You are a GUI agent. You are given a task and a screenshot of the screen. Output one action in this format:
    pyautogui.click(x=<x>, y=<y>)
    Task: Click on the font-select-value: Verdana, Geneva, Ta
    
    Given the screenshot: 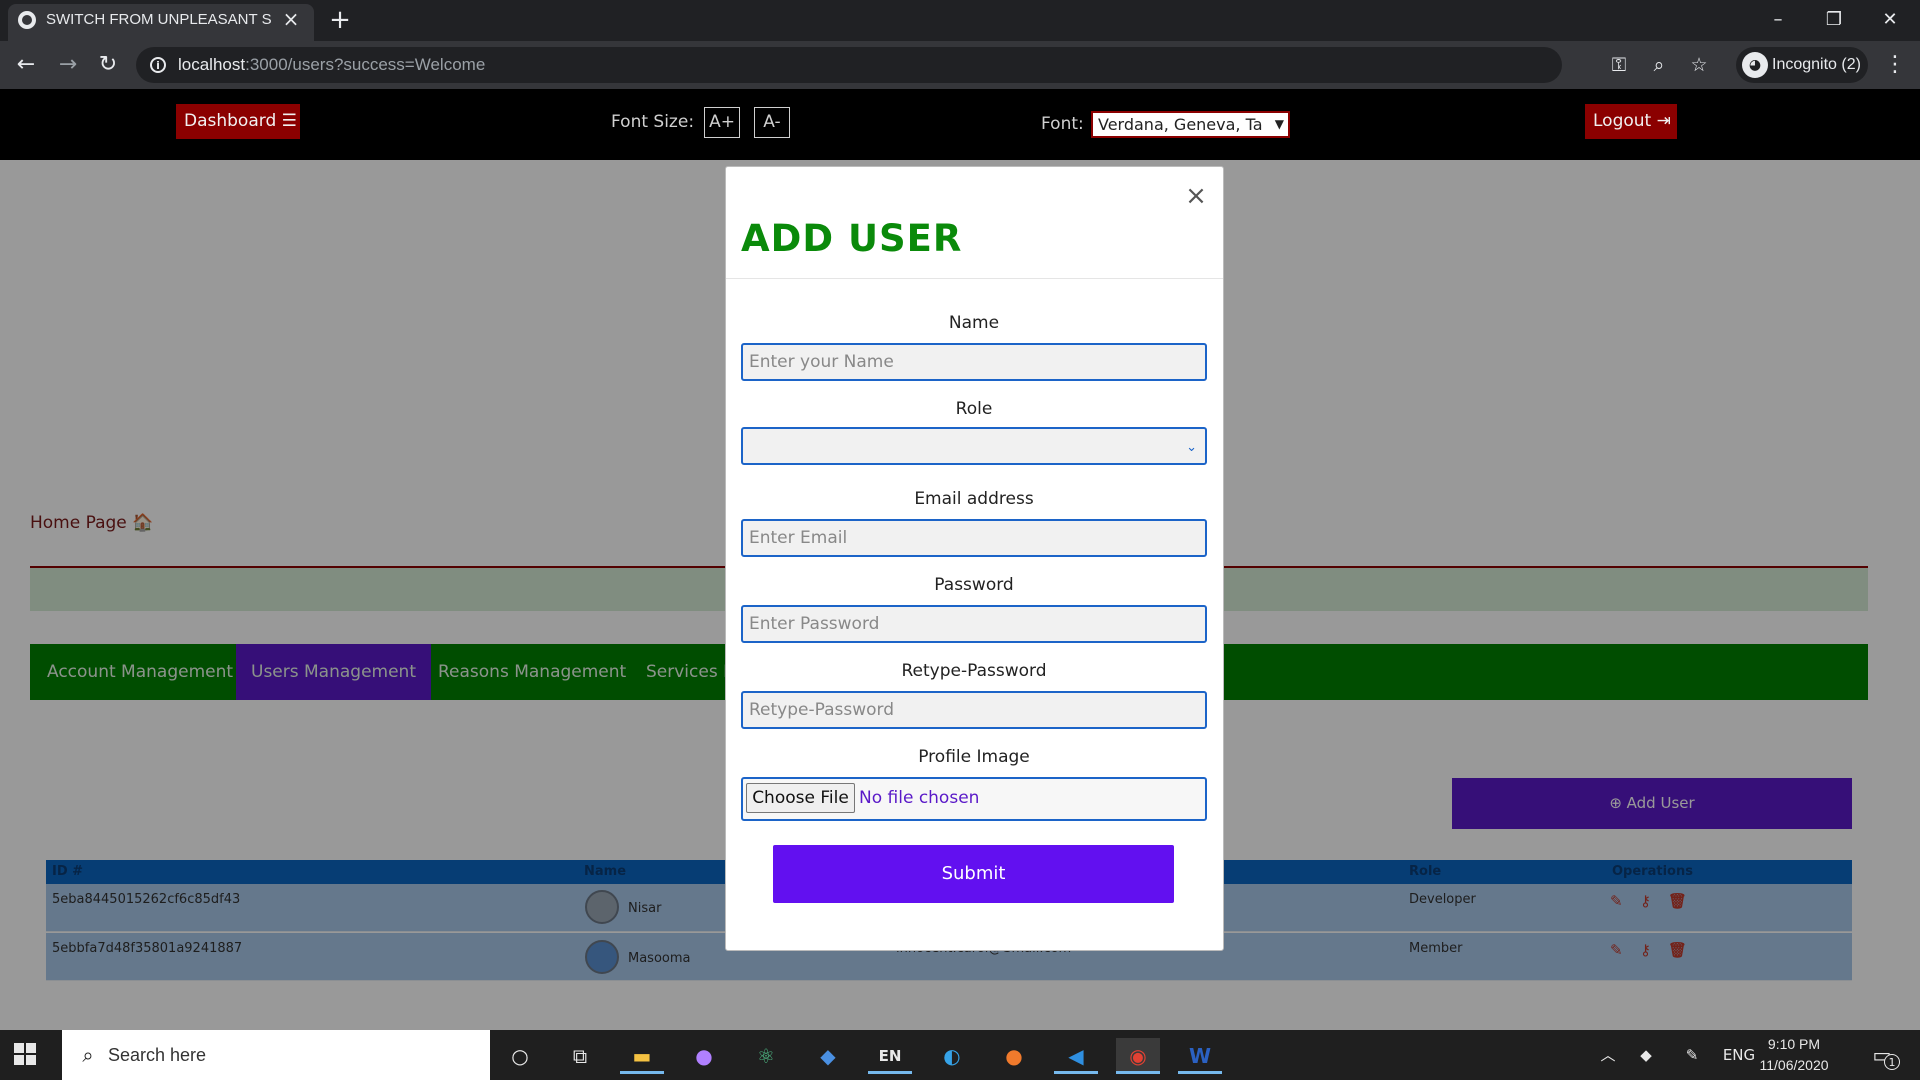 What is the action you would take?
    pyautogui.click(x=1180, y=124)
    